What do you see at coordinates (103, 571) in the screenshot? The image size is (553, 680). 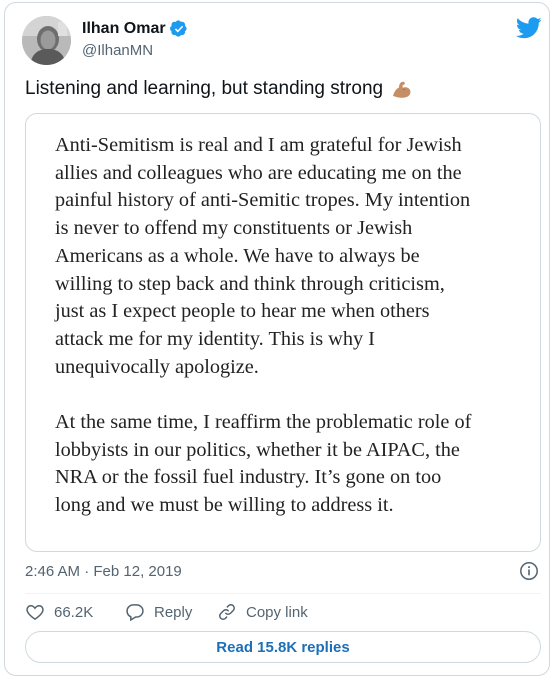 I see `tweet-timestamp: 2:46 AM · Feb 12, 2019` at bounding box center [103, 571].